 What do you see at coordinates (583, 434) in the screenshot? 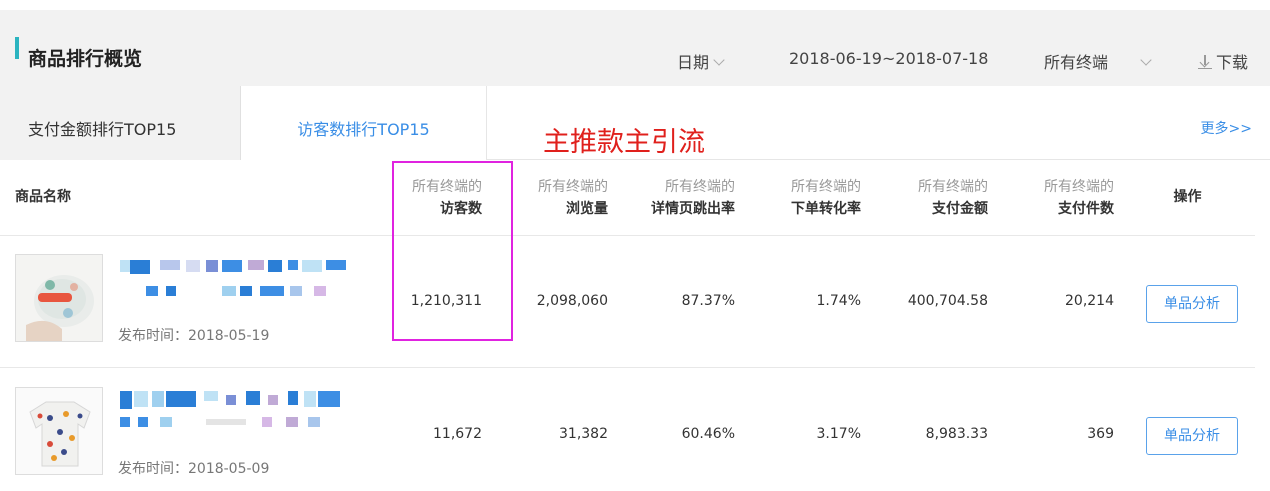
I see `pageviews-value: 31,382` at bounding box center [583, 434].